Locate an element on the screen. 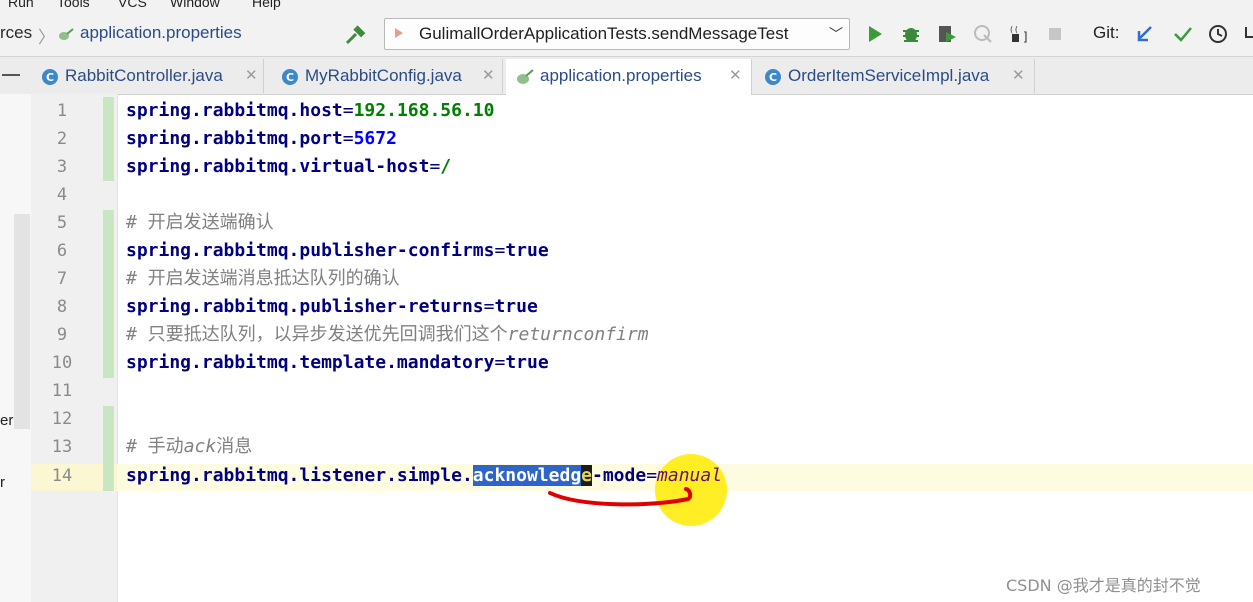 This screenshot has width=1253, height=602. breadcrumb-resources: rces is located at coordinates (16, 33).